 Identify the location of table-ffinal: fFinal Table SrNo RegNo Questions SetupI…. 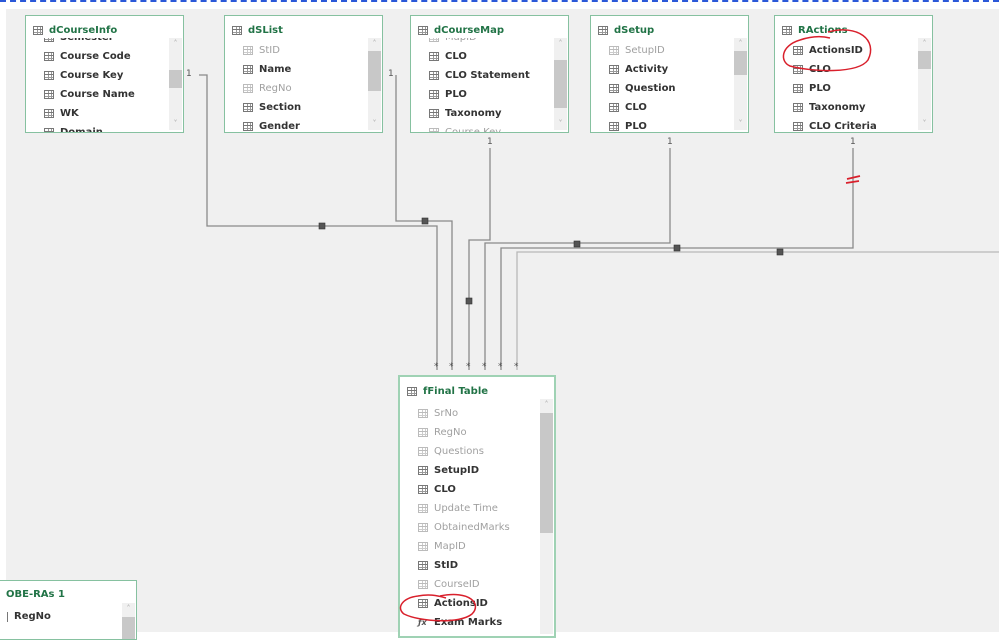
(477, 506).